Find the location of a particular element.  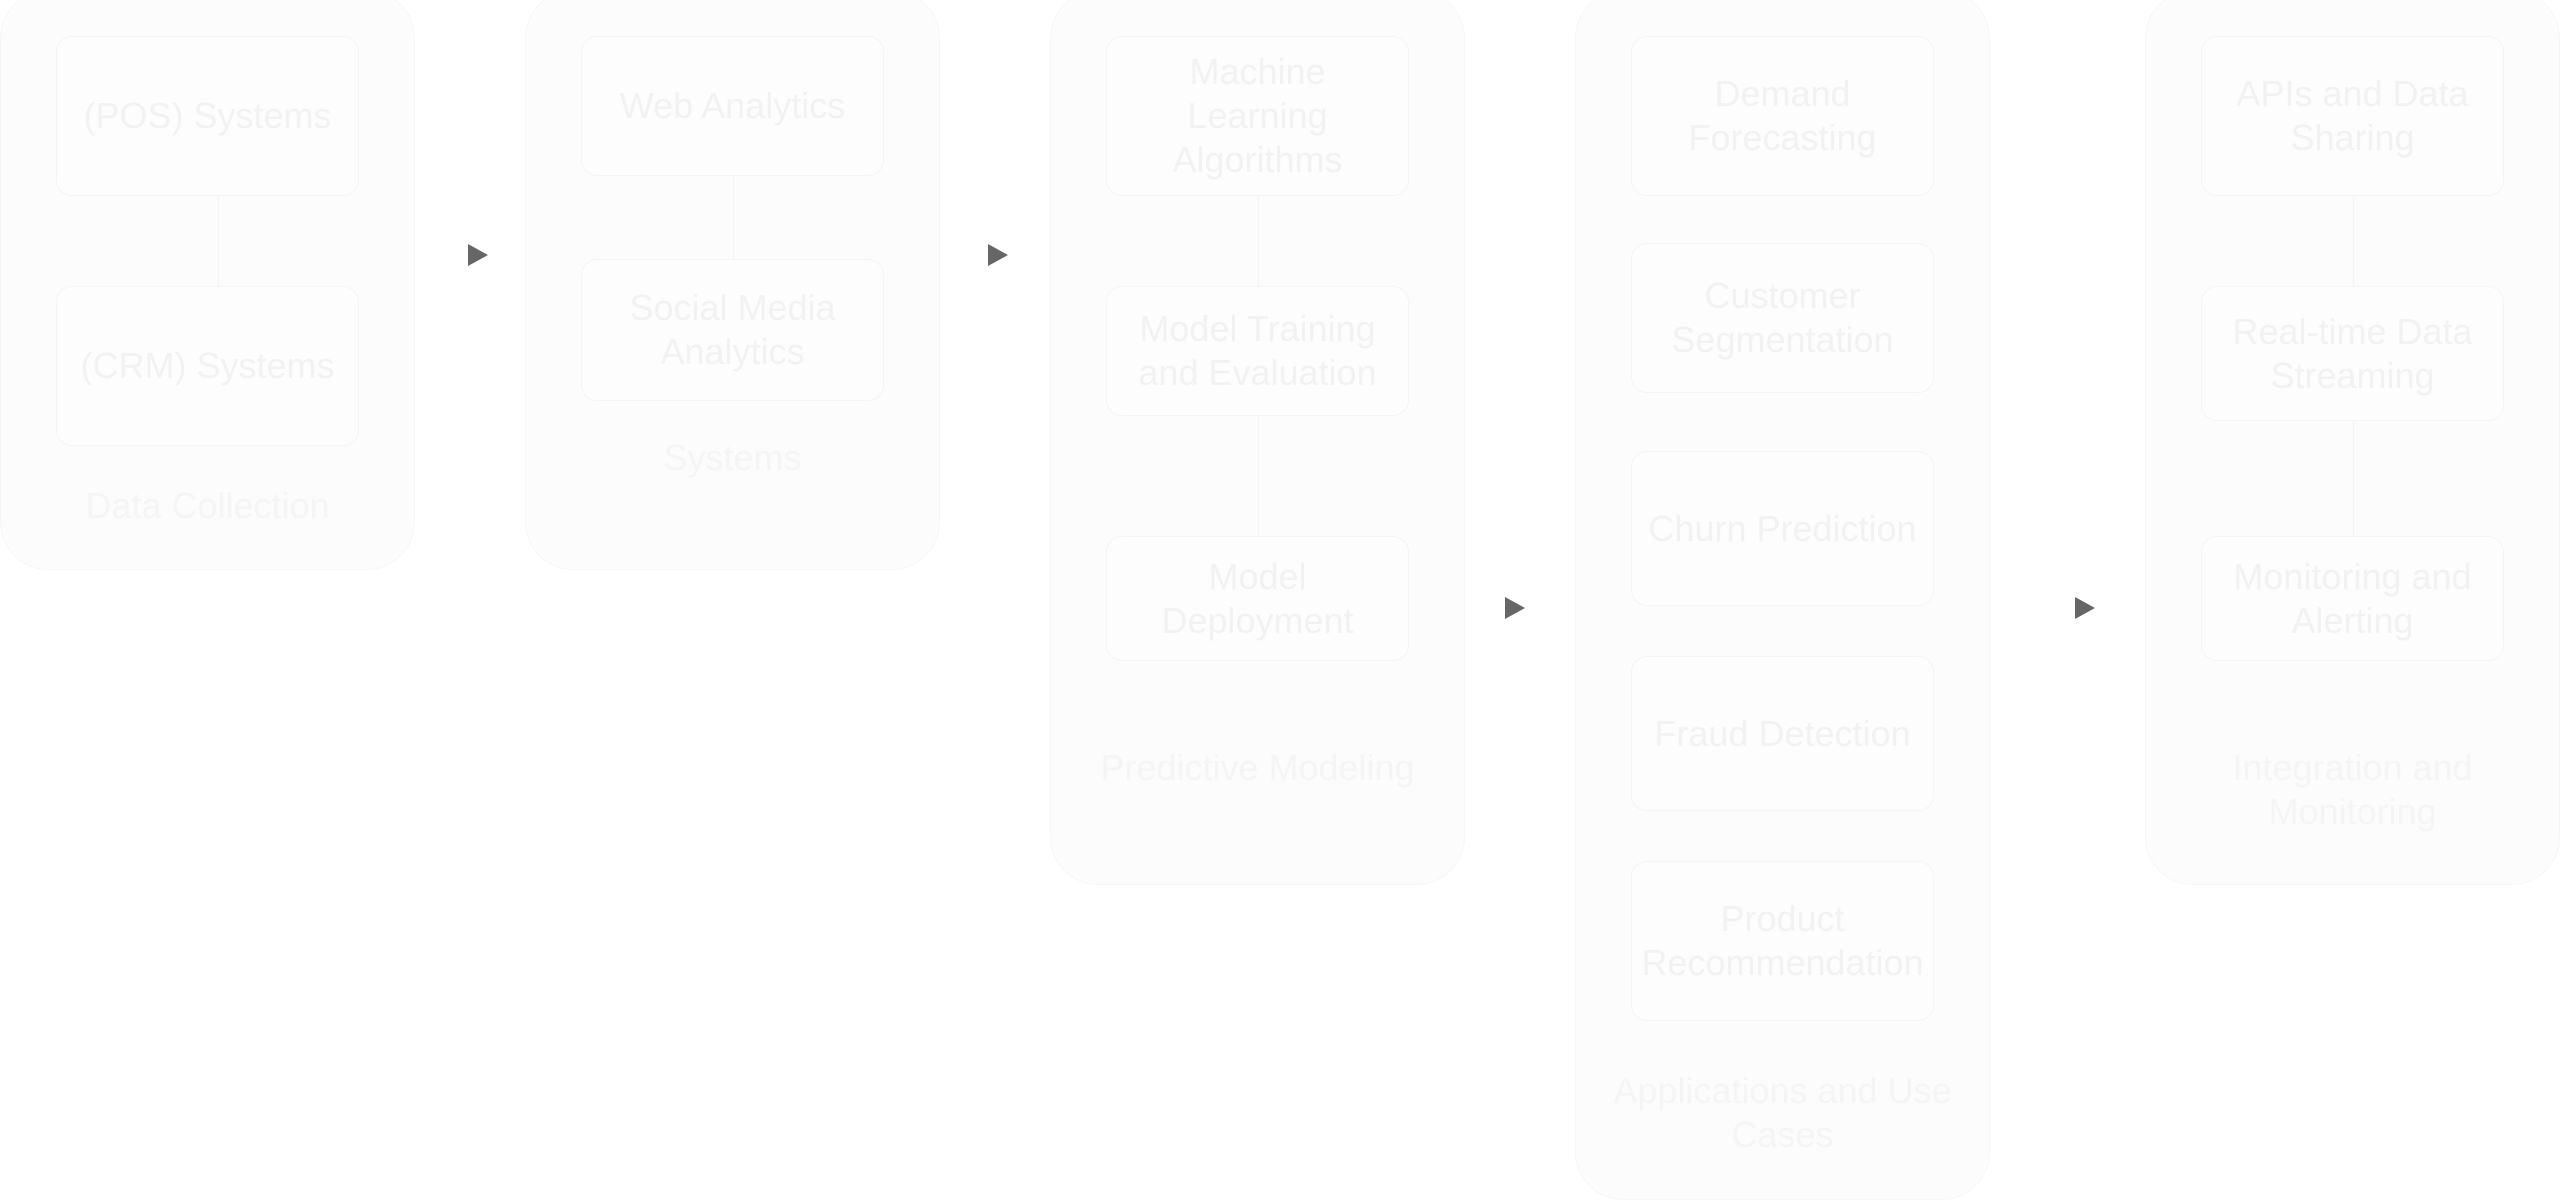

node-label: Product Recommendation is located at coordinates (1782, 940).